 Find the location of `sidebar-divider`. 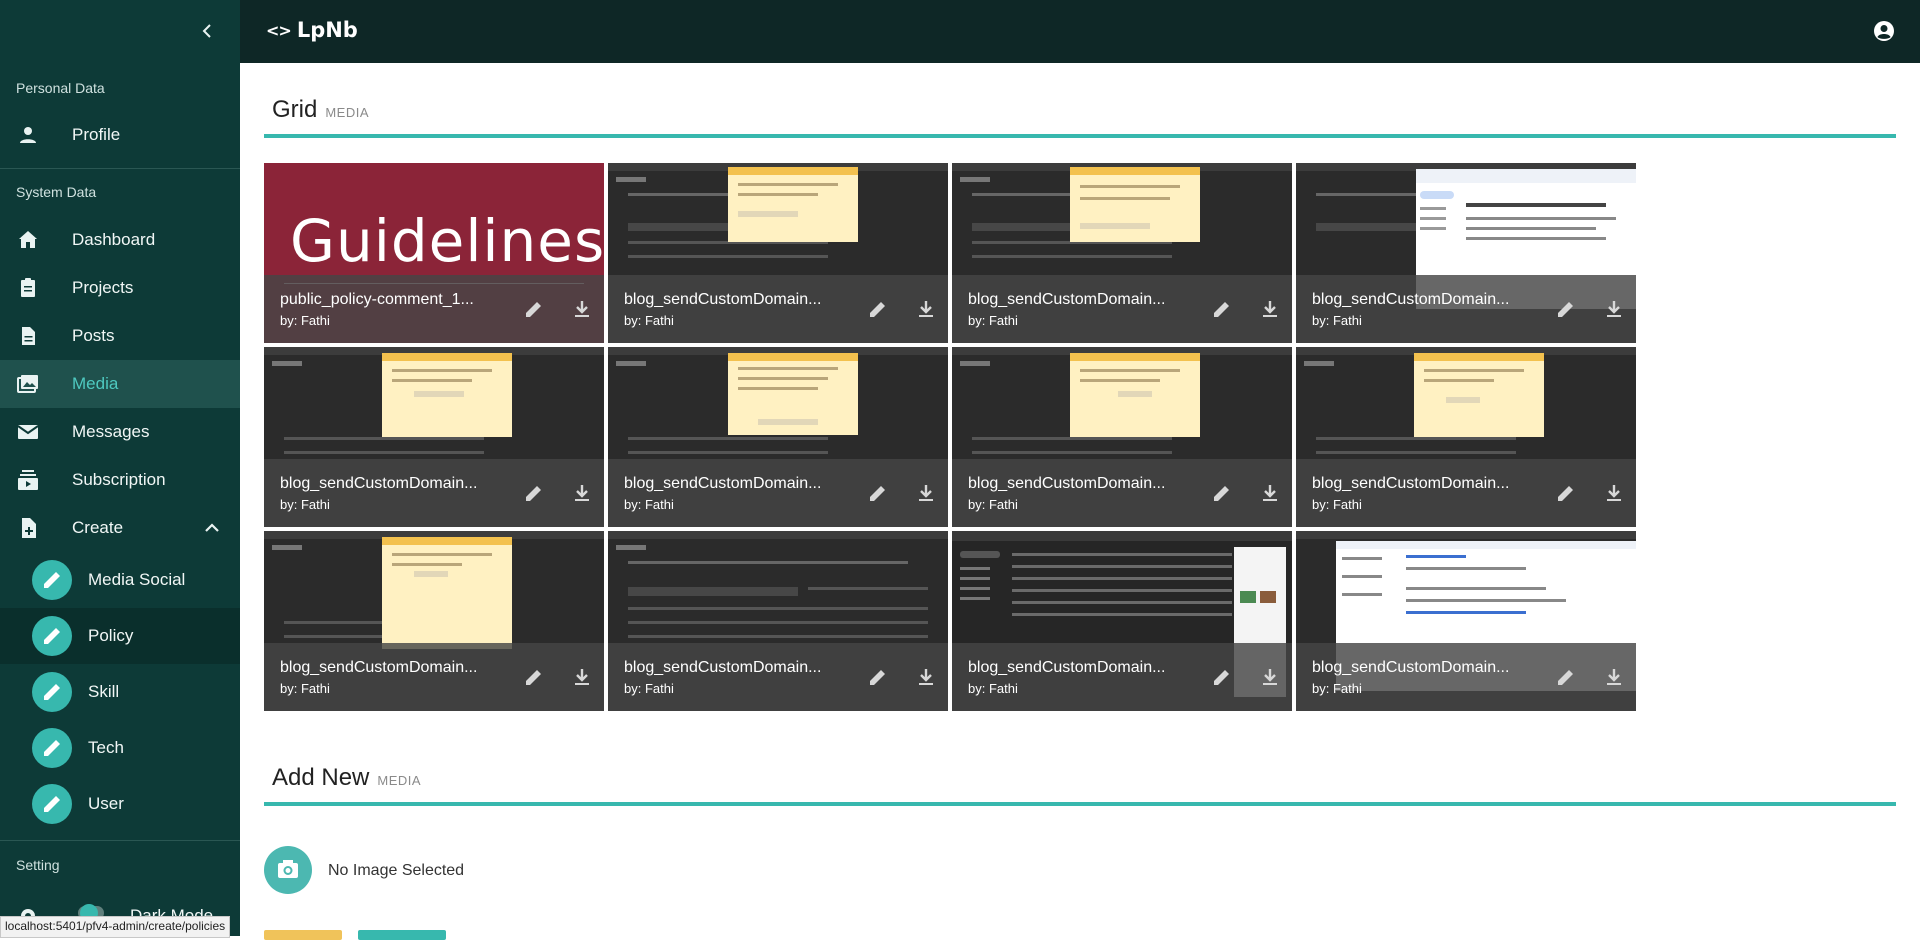

sidebar-divider is located at coordinates (120, 840).